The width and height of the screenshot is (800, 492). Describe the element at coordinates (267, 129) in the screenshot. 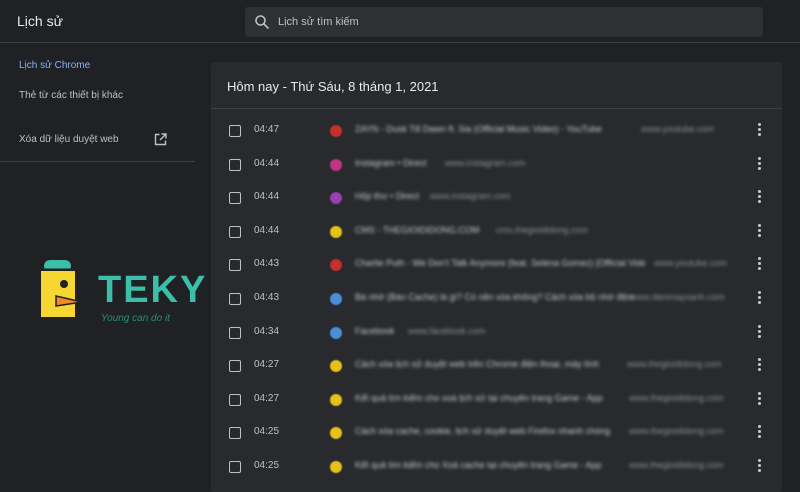

I see `visit-time: 04:47` at that location.